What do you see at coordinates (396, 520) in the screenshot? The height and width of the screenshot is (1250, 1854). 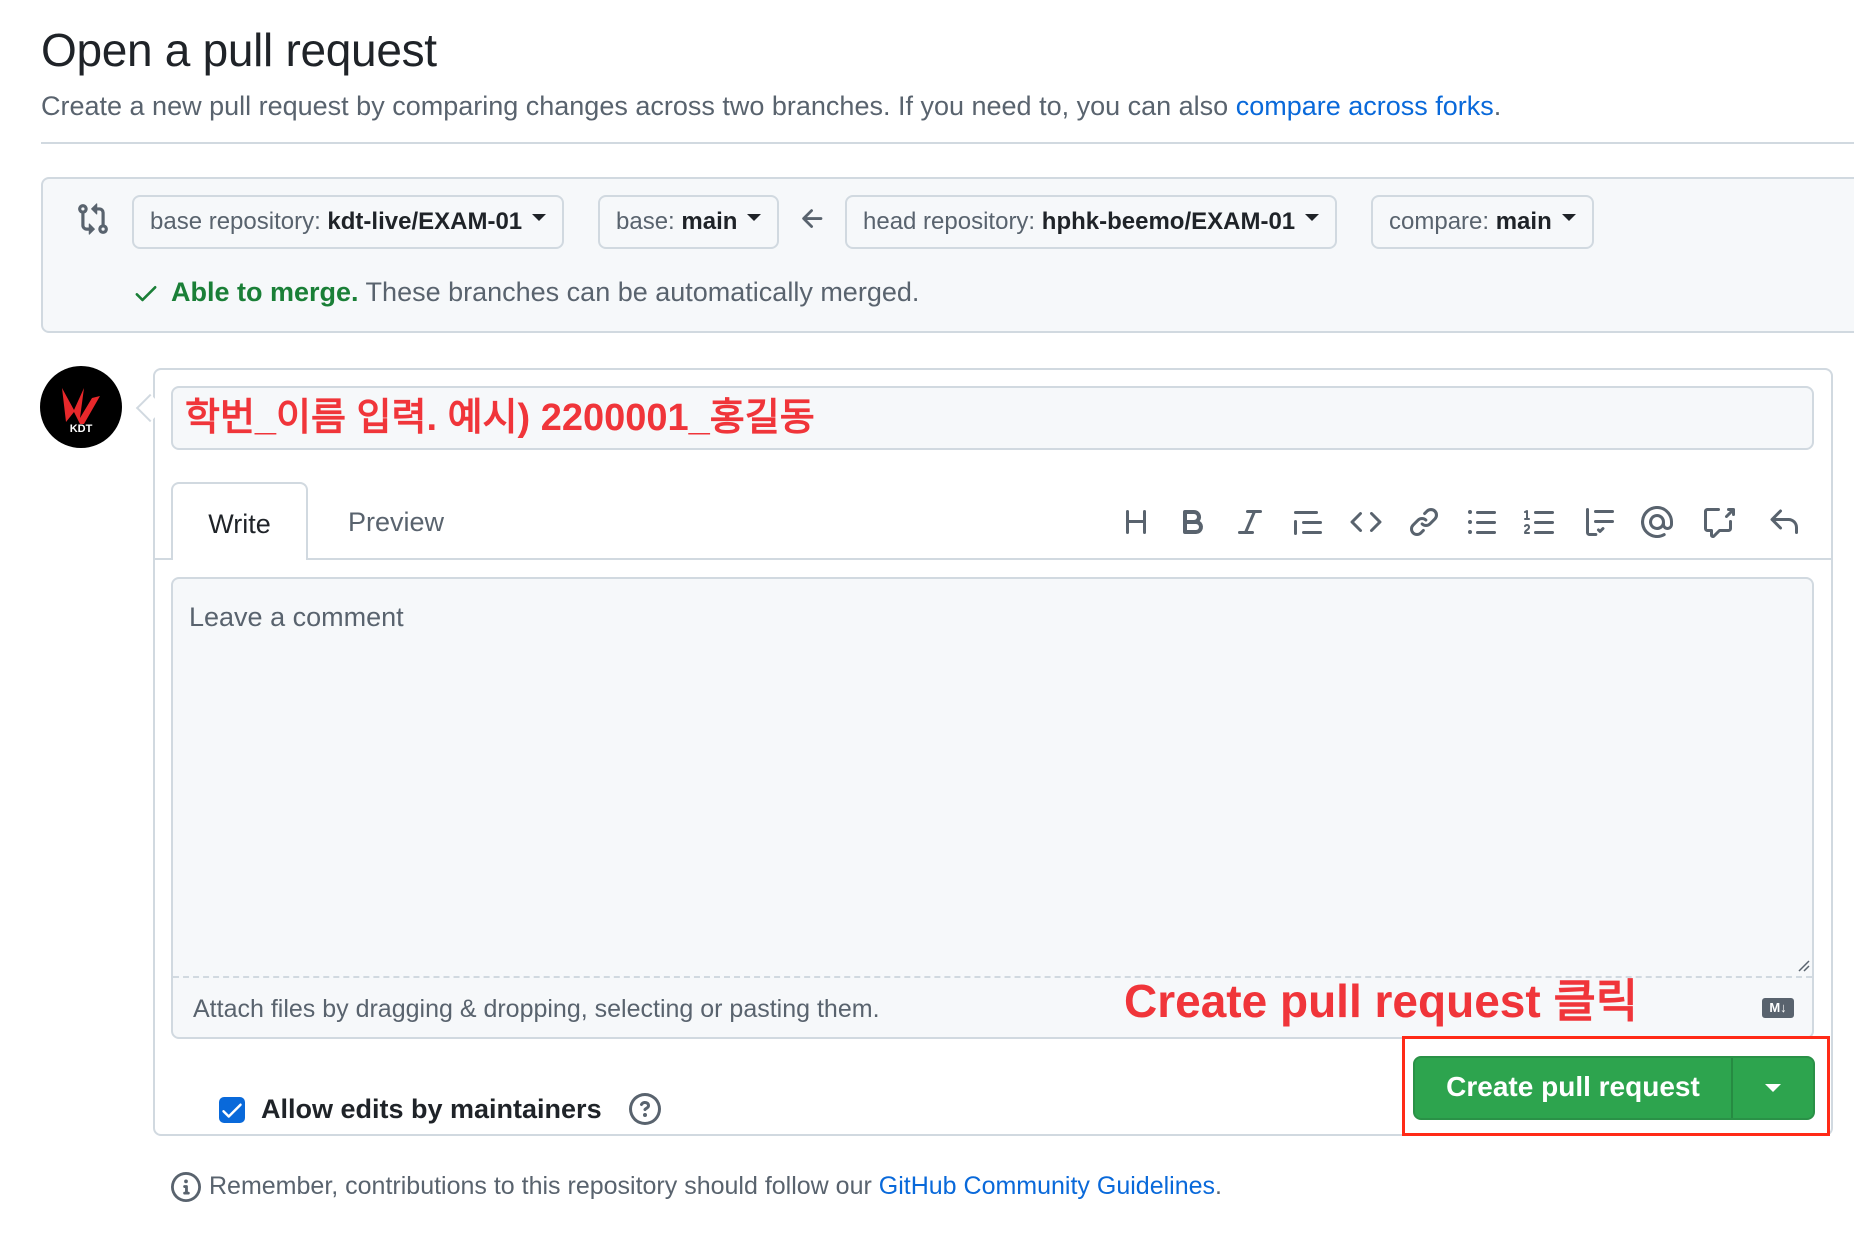 I see `tab-preview: Preview` at bounding box center [396, 520].